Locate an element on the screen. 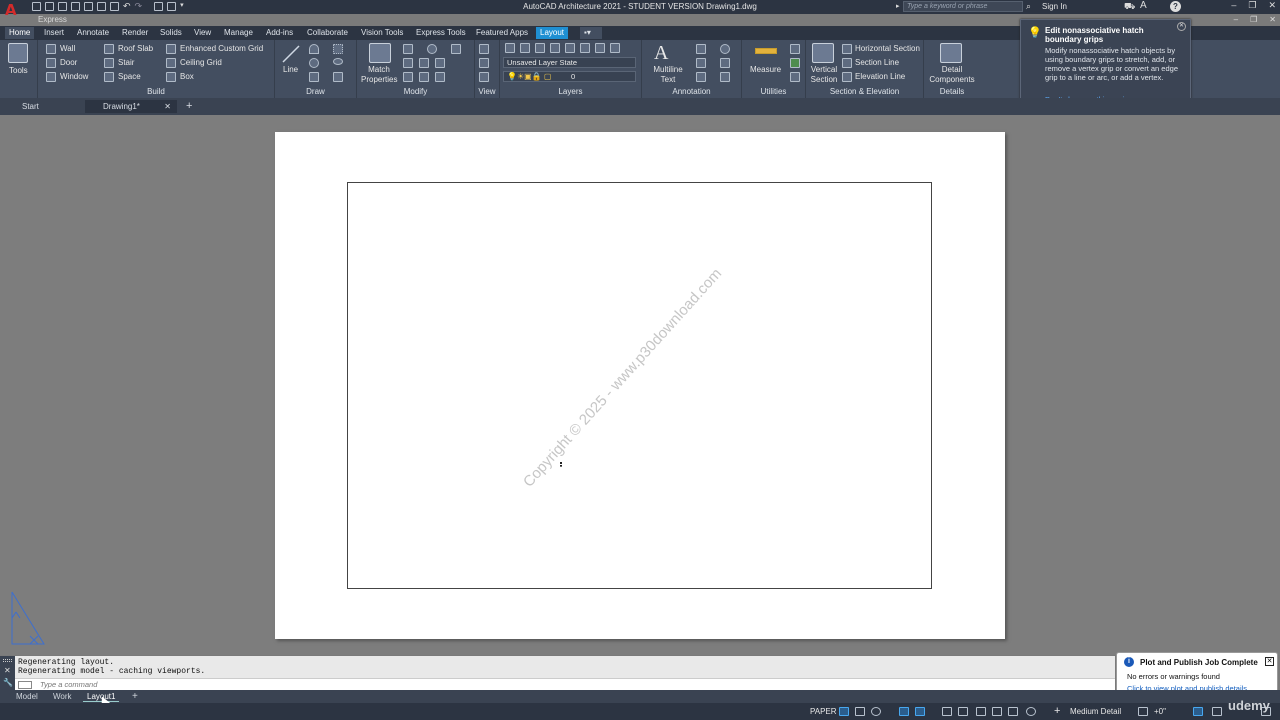  doc-tab-close-icon: ✕ is located at coordinates (167, 106).